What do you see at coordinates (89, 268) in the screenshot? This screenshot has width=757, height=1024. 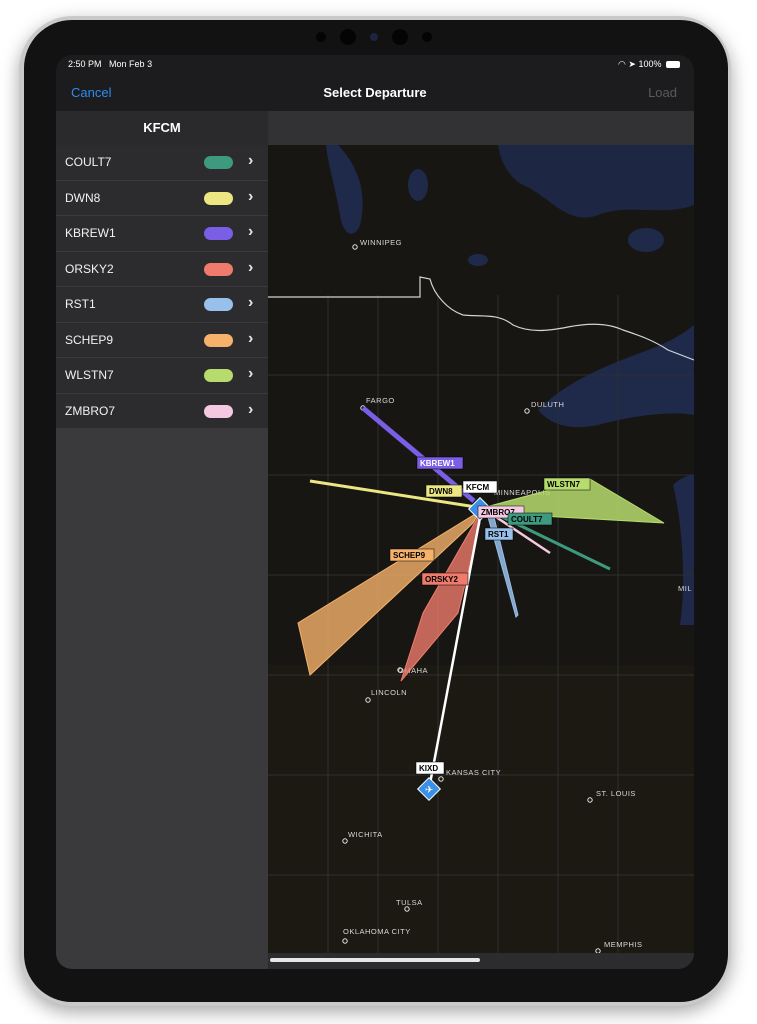 I see `procedure-name: ORSKY2` at bounding box center [89, 268].